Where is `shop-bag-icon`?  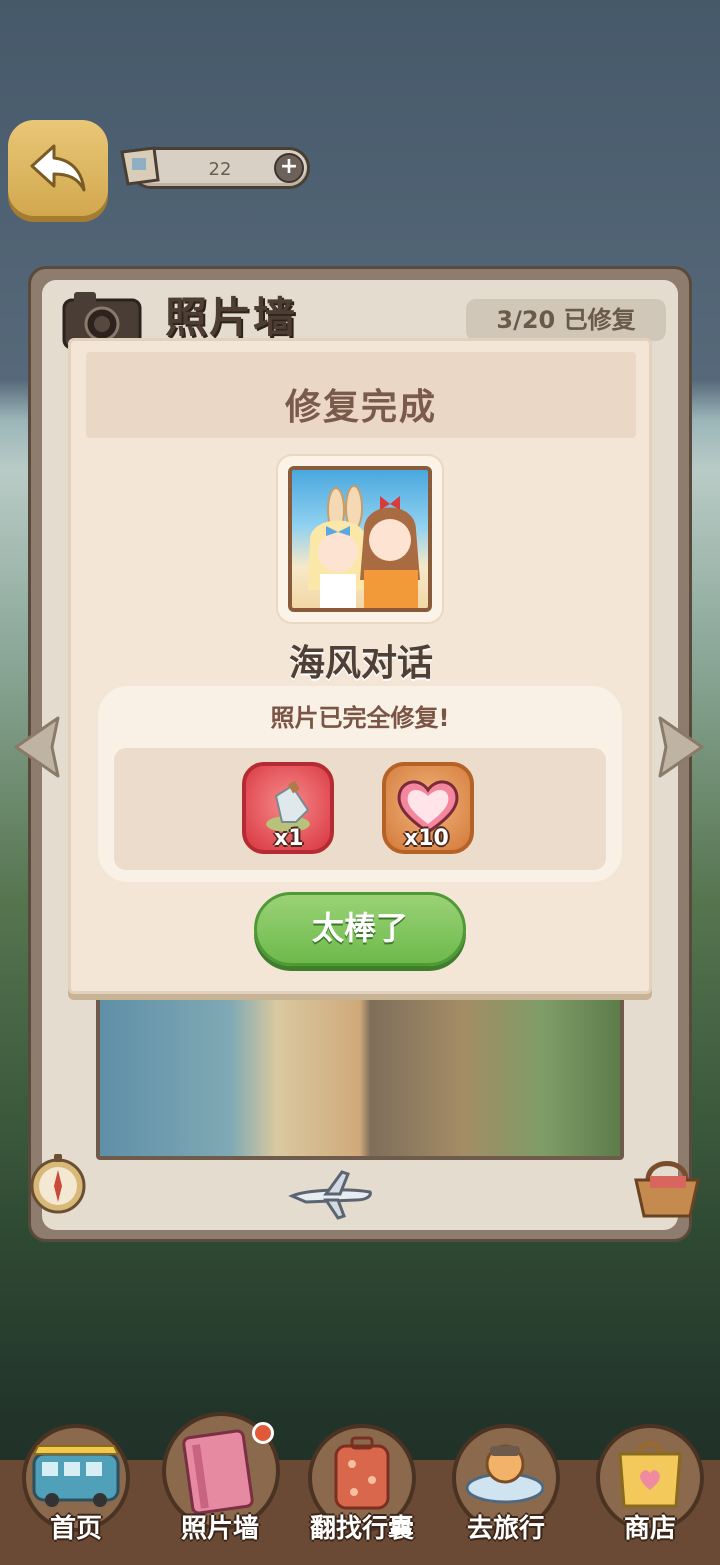
shop-bag-icon is located at coordinates (650, 1475).